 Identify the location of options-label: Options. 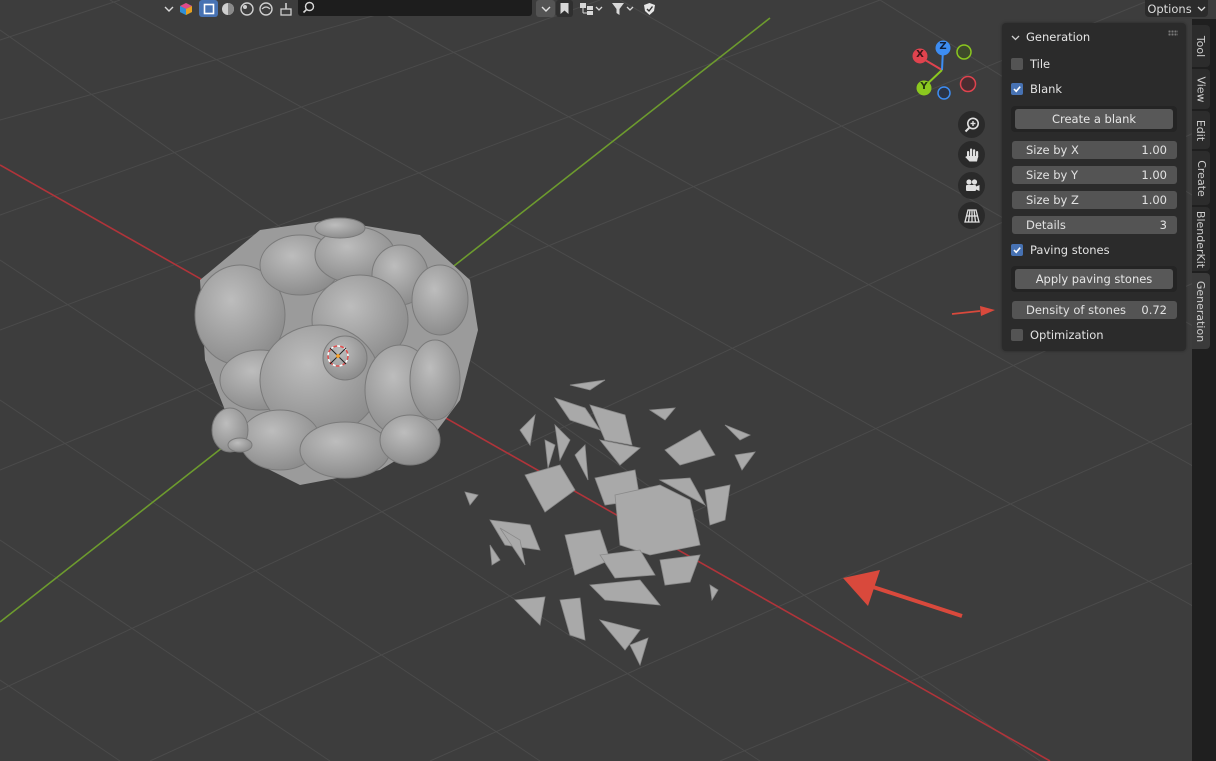
(1169, 8).